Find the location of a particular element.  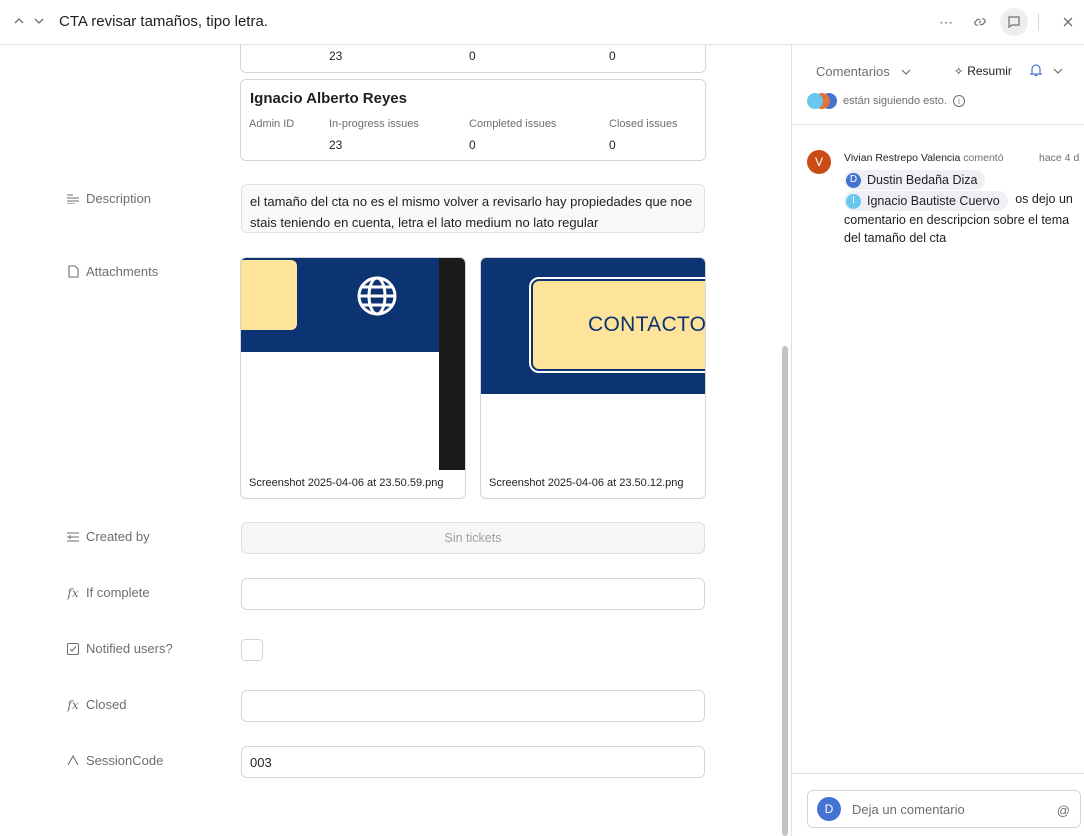

comments-tab-label: Comentarios is located at coordinates (853, 71).